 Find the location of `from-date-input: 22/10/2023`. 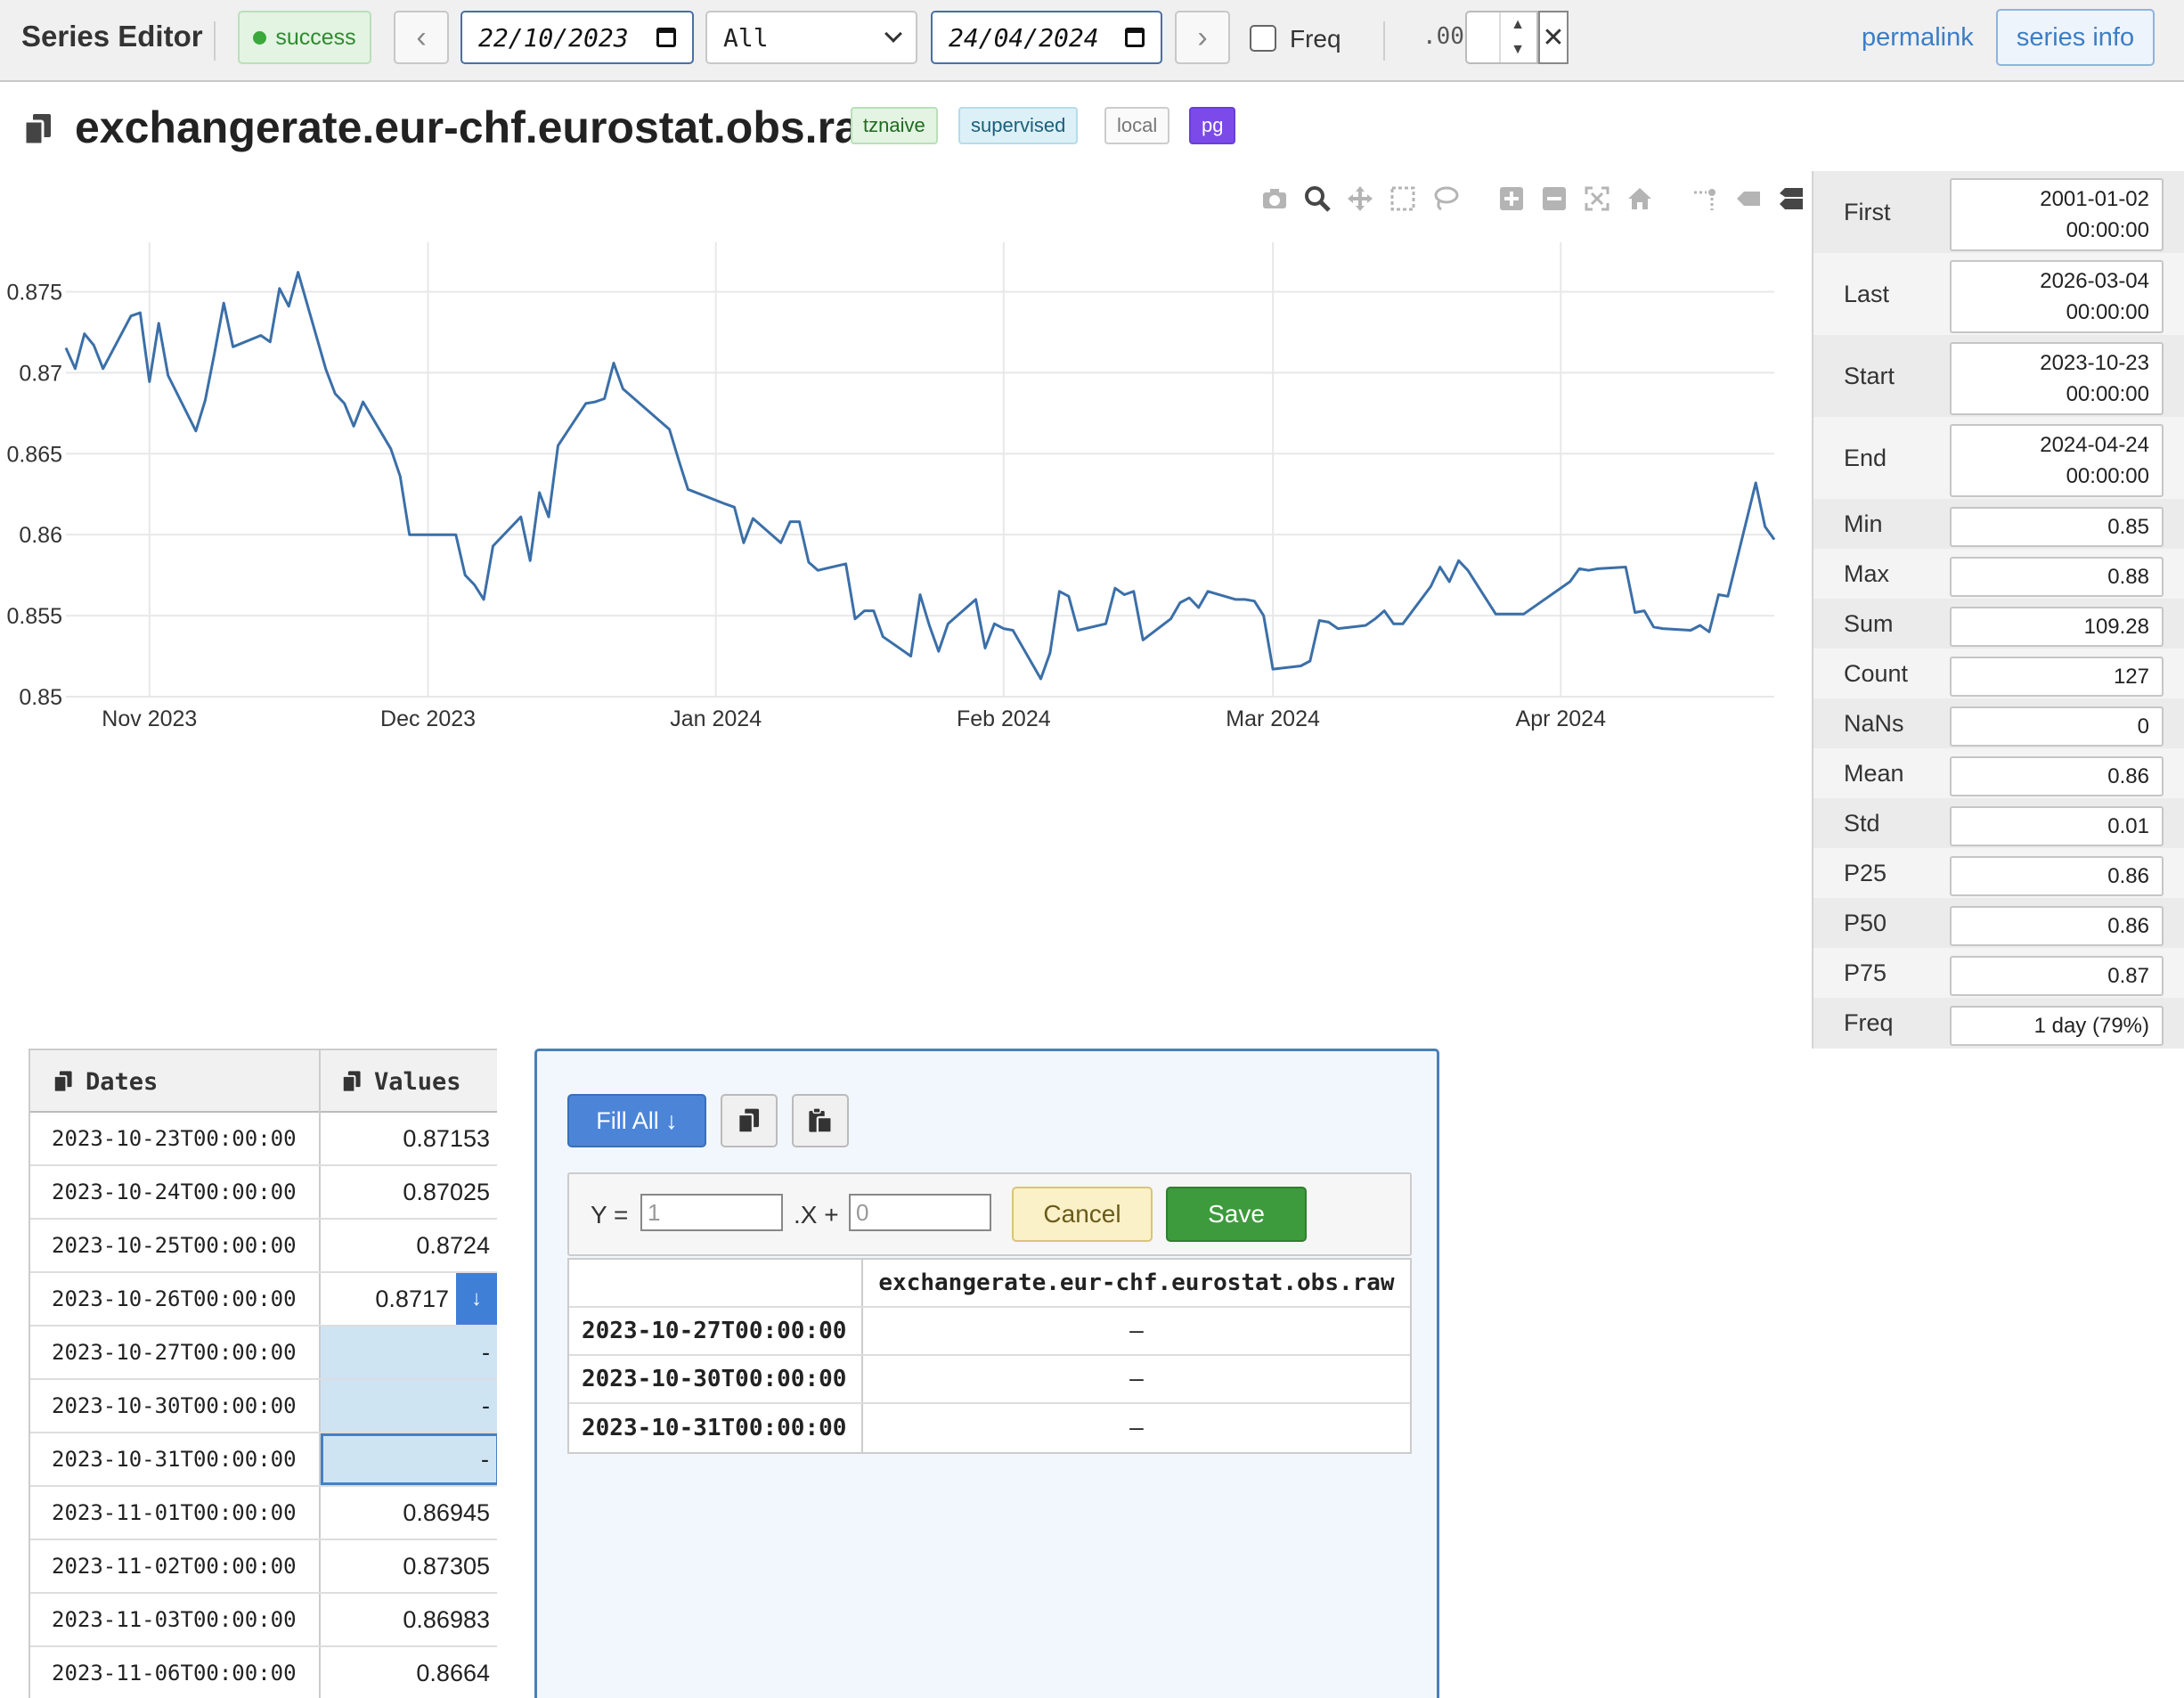

from-date-input: 22/10/2023 is located at coordinates (577, 37).